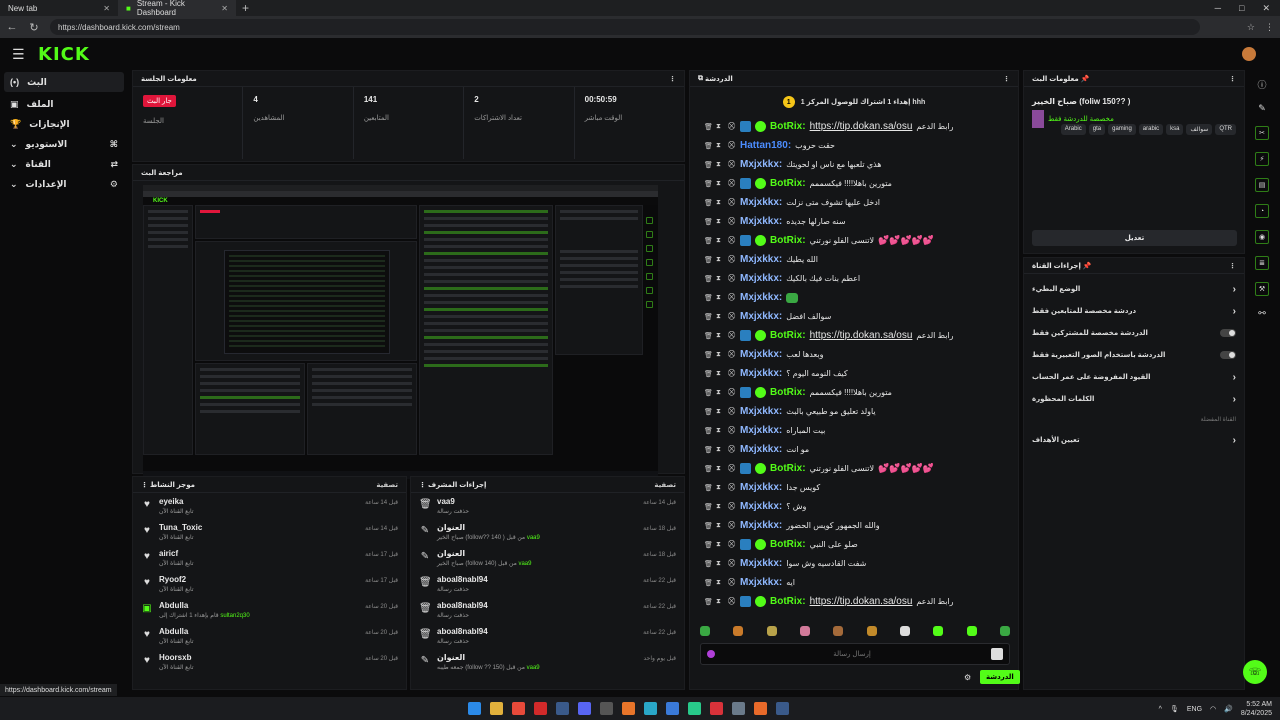  Describe the element at coordinates (518, 708) in the screenshot. I see `chrome-icon` at that location.